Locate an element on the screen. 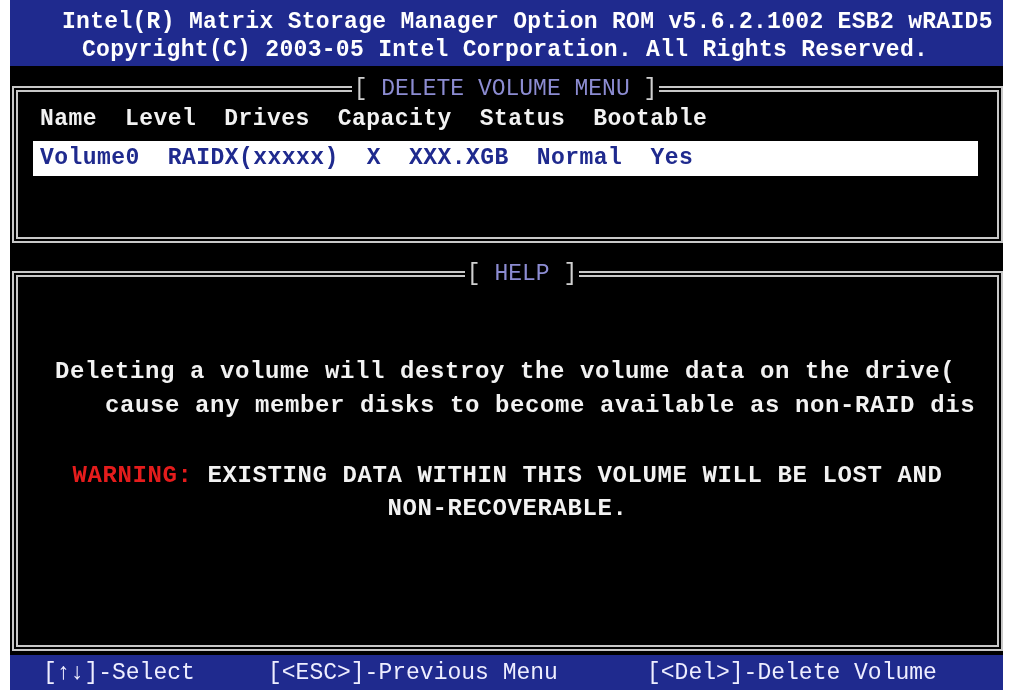 This screenshot has width=1009, height=695. panel-title: [ HELP ] is located at coordinates (522, 274).